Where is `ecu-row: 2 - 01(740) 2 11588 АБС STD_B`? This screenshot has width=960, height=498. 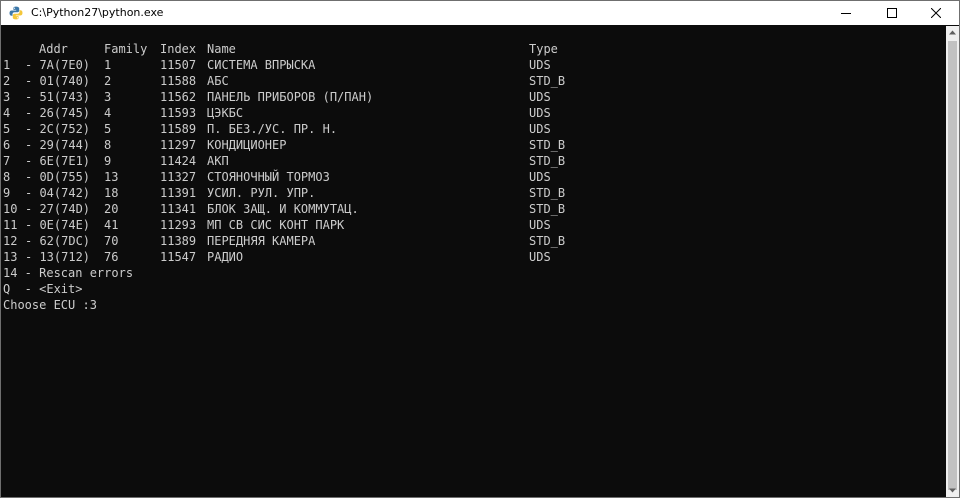 ecu-row: 2 - 01(740) 2 11588 АБС STD_B is located at coordinates (284, 81).